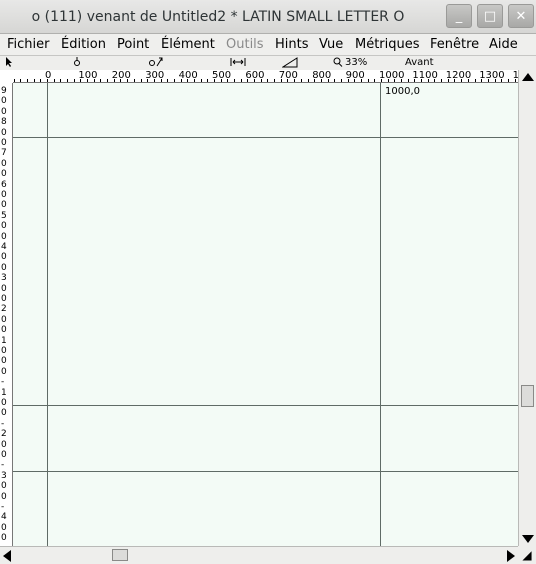  Describe the element at coordinates (511, 556) in the screenshot. I see `scroll-right-arrow-icon` at that location.